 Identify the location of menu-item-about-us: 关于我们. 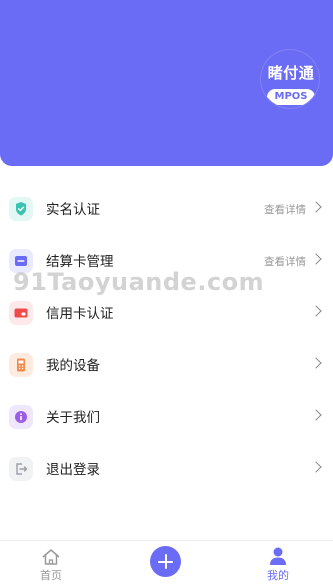
(166, 418).